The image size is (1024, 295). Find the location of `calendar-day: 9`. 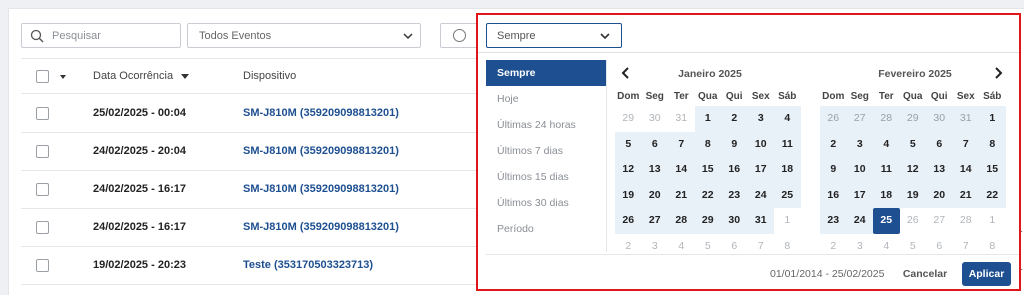

calendar-day: 9 is located at coordinates (833, 170).